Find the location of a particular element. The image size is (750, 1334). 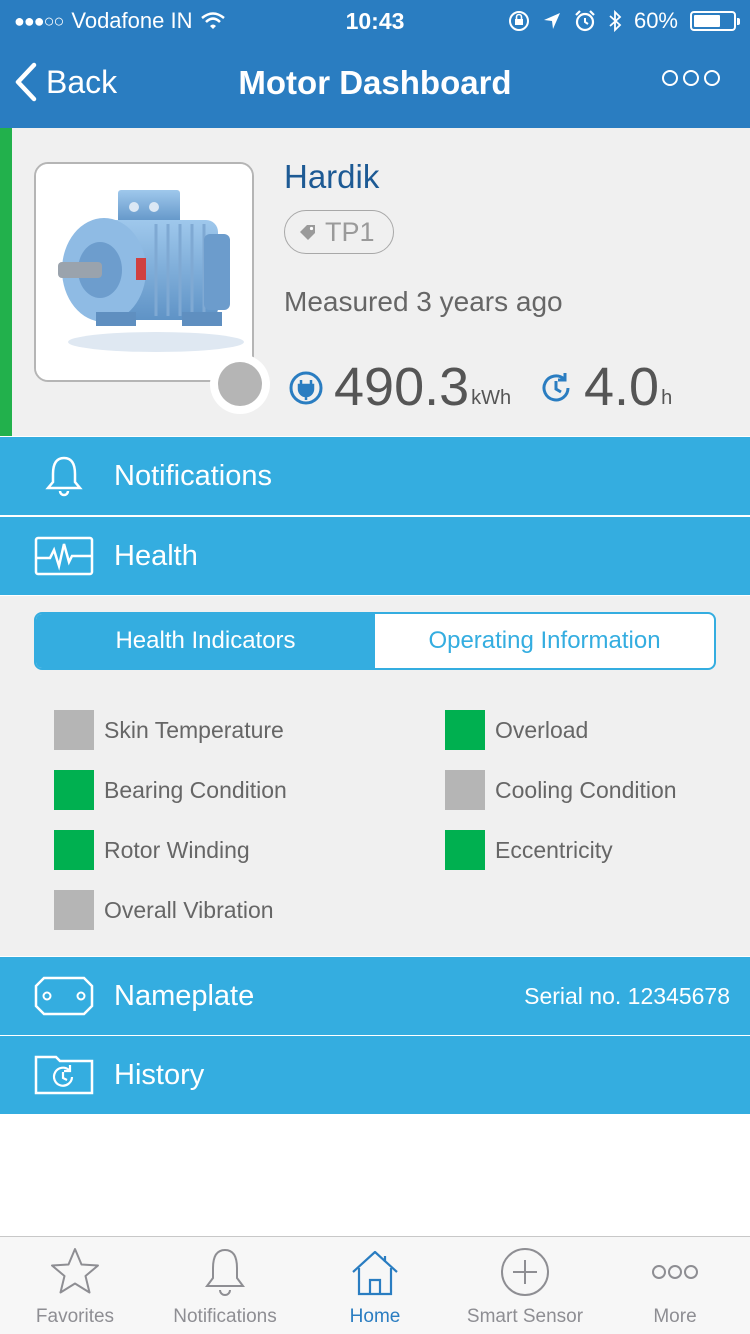

indicator-rotor-winding: Rotor Winding is located at coordinates (152, 850).